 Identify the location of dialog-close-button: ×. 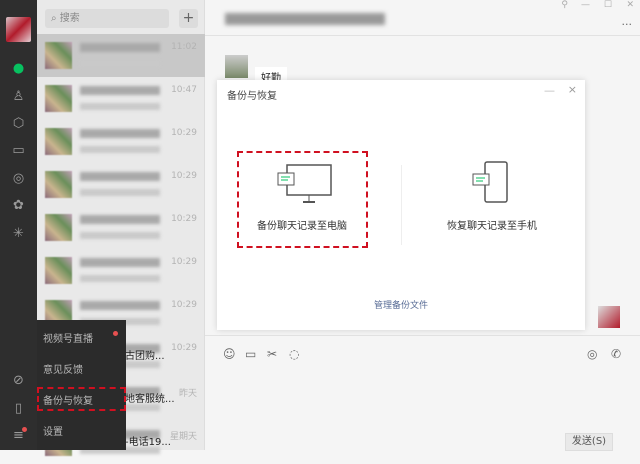
(572, 89).